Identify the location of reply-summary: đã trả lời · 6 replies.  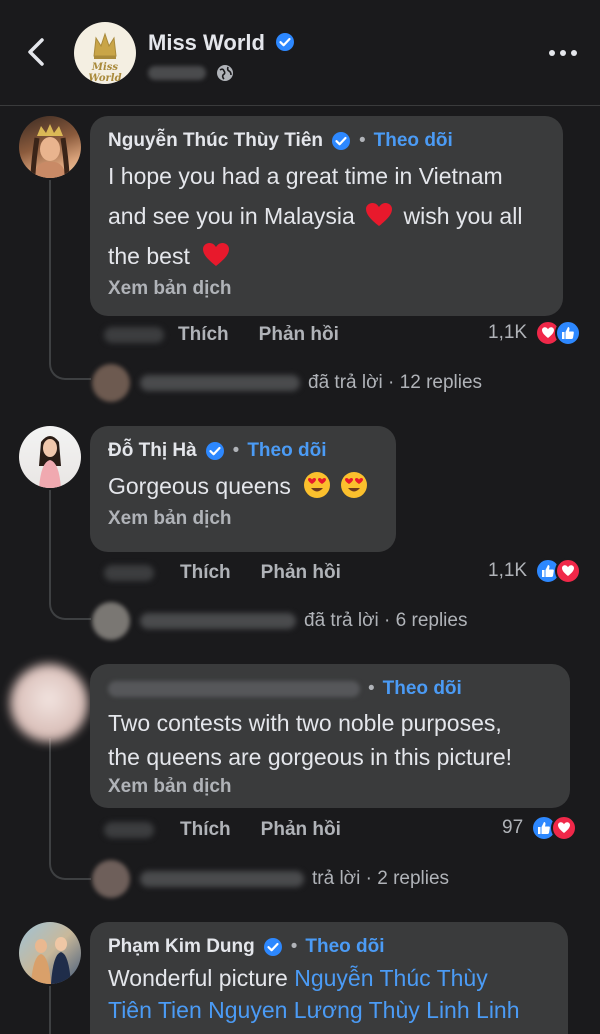
(279, 621).